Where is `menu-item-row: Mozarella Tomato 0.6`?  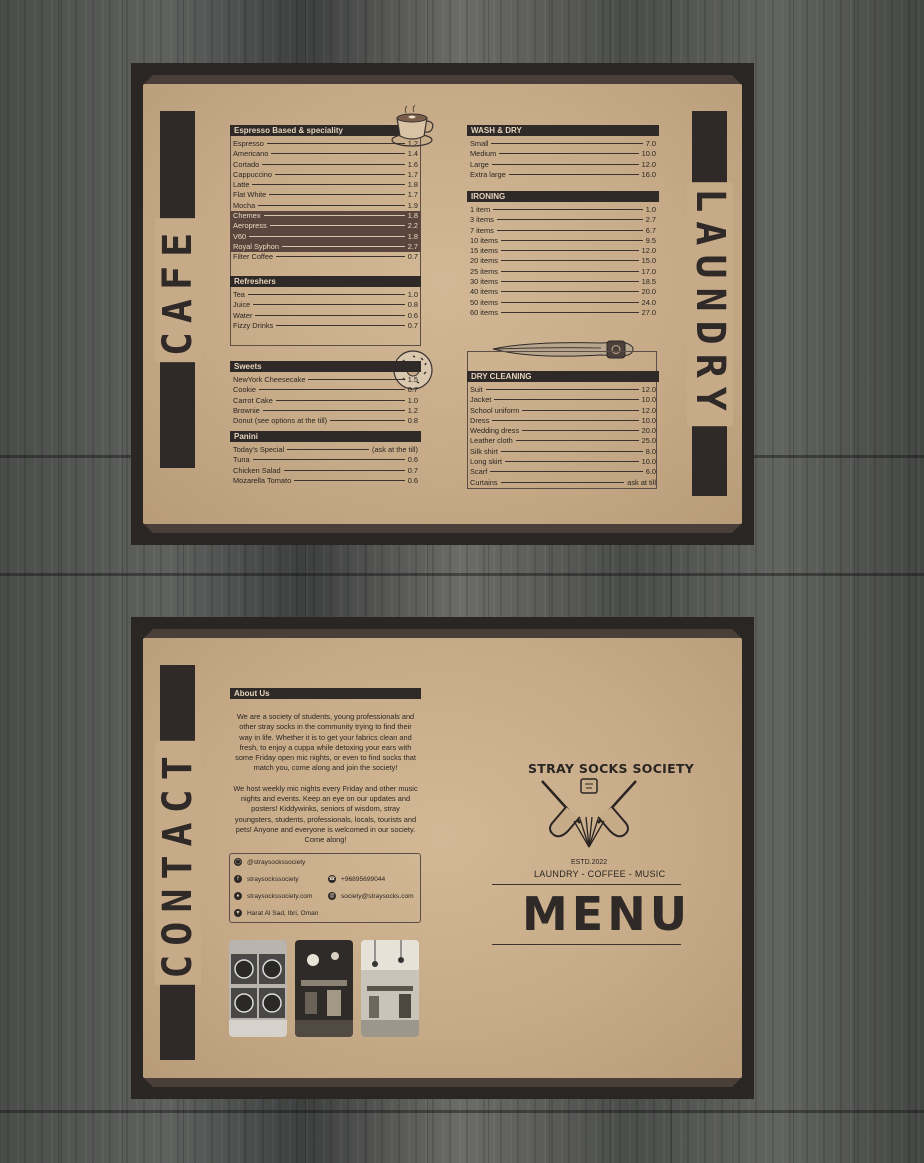 menu-item-row: Mozarella Tomato 0.6 is located at coordinates (325, 481).